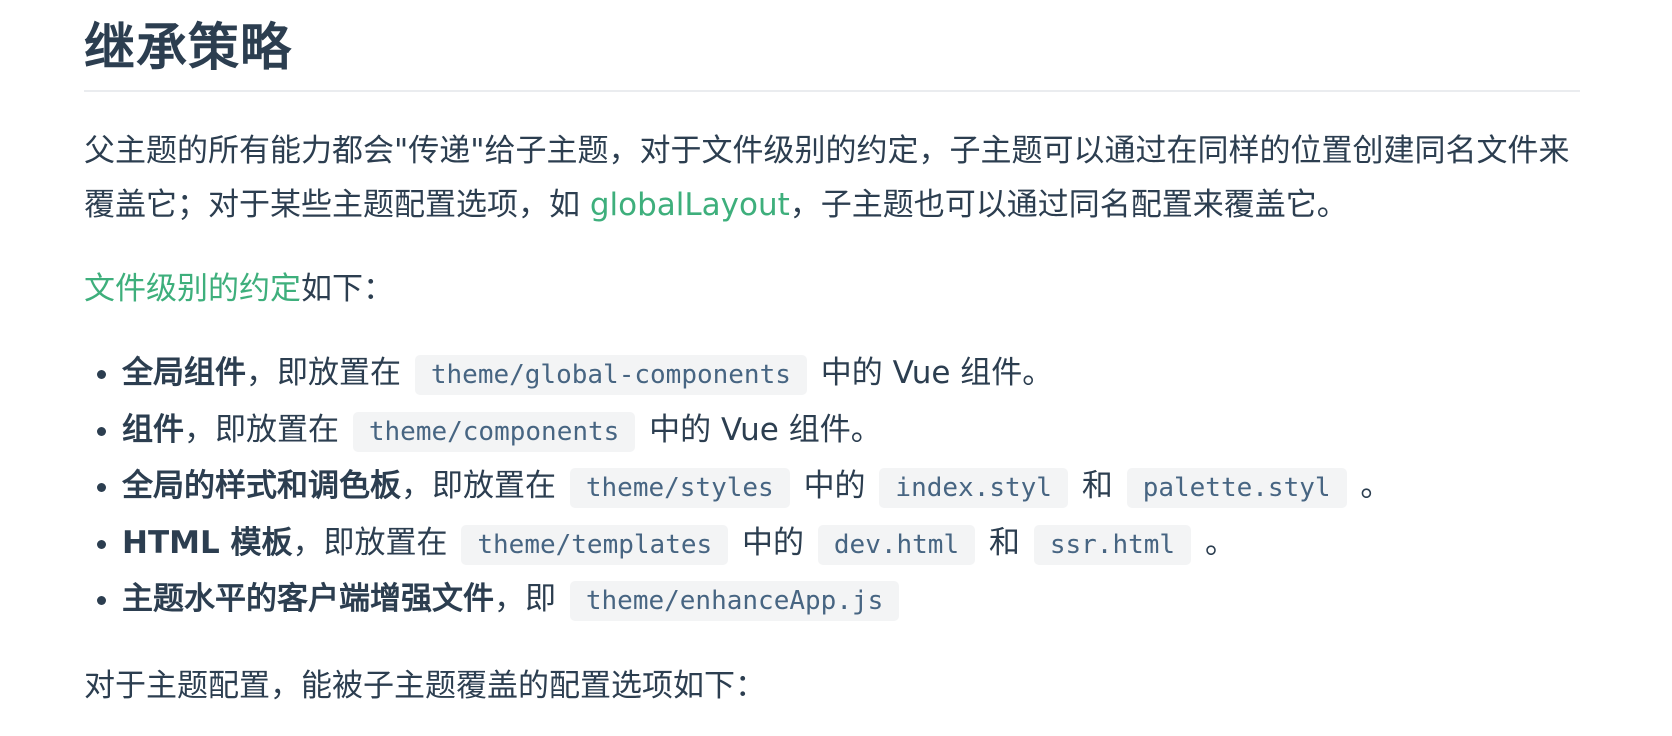  What do you see at coordinates (153, 429) in the screenshot?
I see `list-item-term: 组件` at bounding box center [153, 429].